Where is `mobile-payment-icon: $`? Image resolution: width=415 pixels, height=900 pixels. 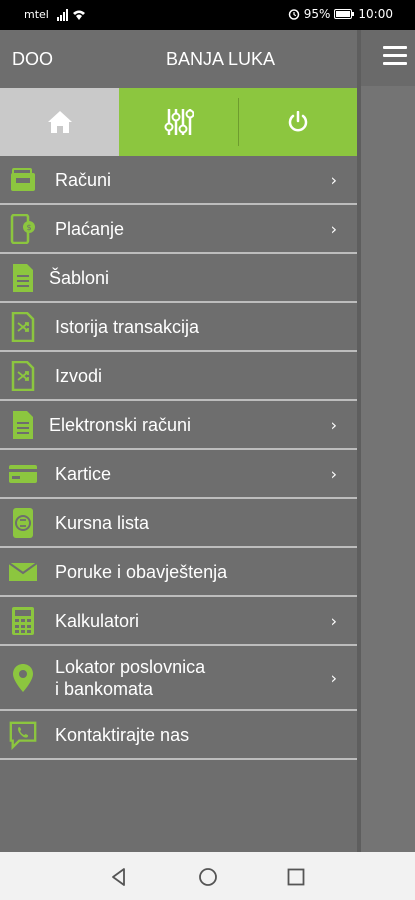
mobile-payment-icon: $ is located at coordinates (23, 228).